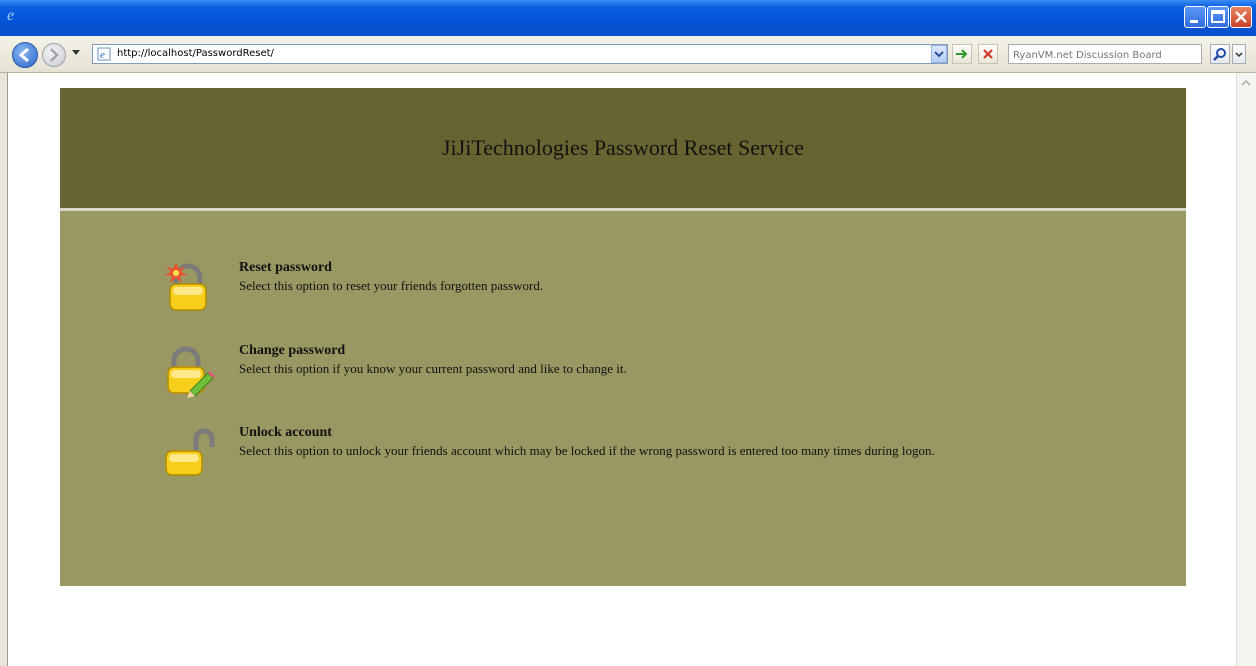 The image size is (1256, 666). I want to click on vertical-scrollbar, so click(1246, 369).